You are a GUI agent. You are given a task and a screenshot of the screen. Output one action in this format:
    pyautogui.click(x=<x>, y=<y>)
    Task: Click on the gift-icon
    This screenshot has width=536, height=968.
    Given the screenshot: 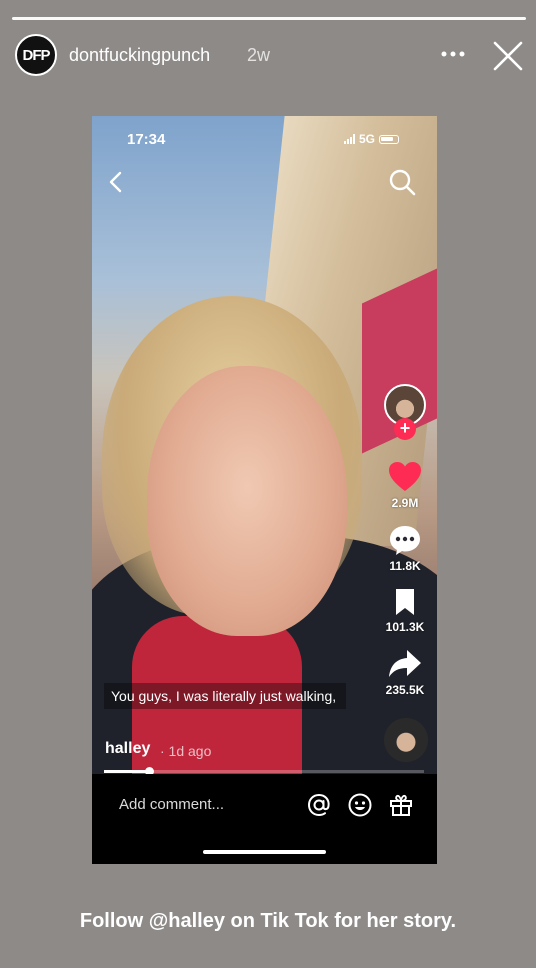 What is the action you would take?
    pyautogui.click(x=401, y=805)
    